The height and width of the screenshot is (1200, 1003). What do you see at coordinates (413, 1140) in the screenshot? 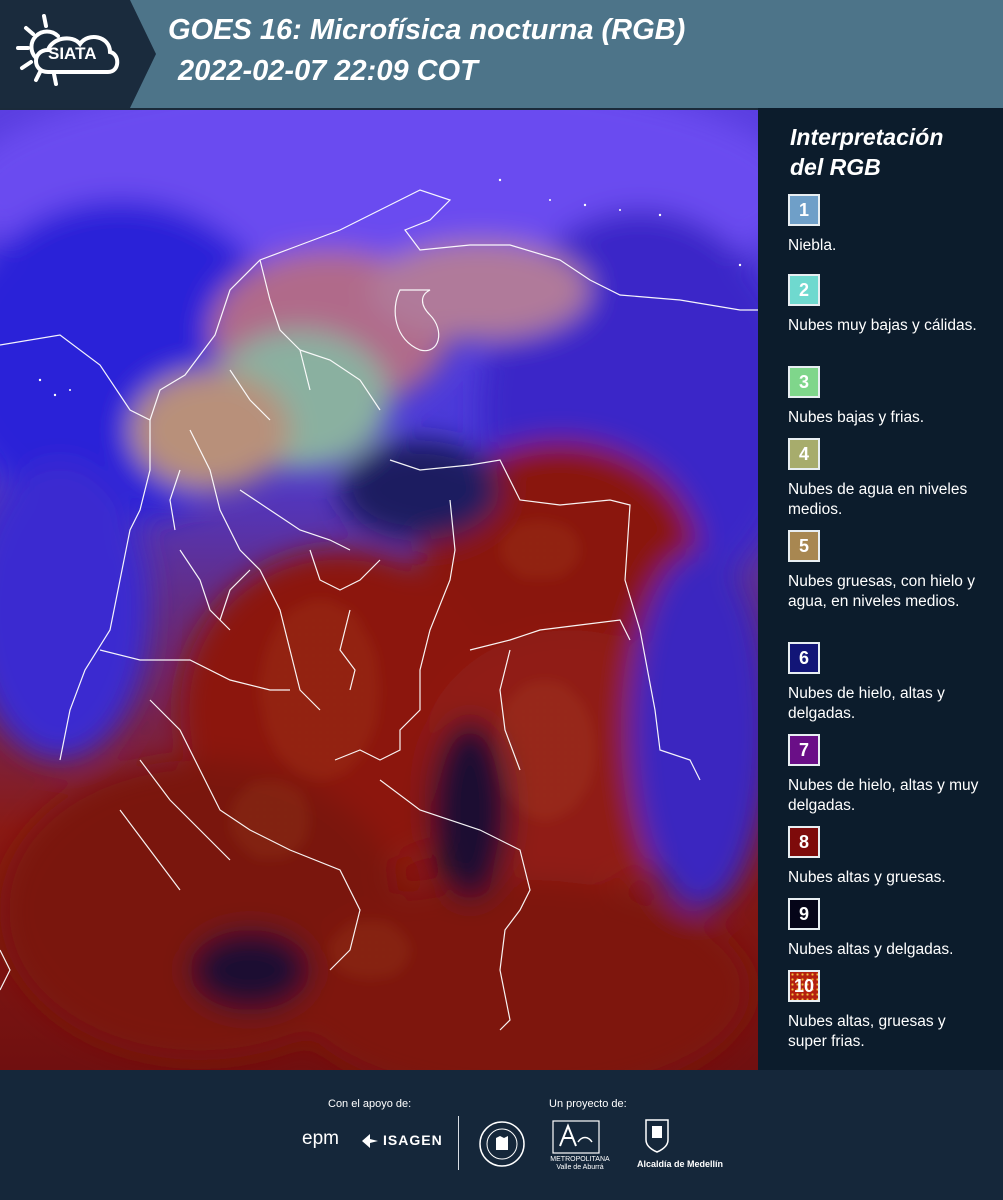
I see `isagen-logo: ISAGEN` at bounding box center [413, 1140].